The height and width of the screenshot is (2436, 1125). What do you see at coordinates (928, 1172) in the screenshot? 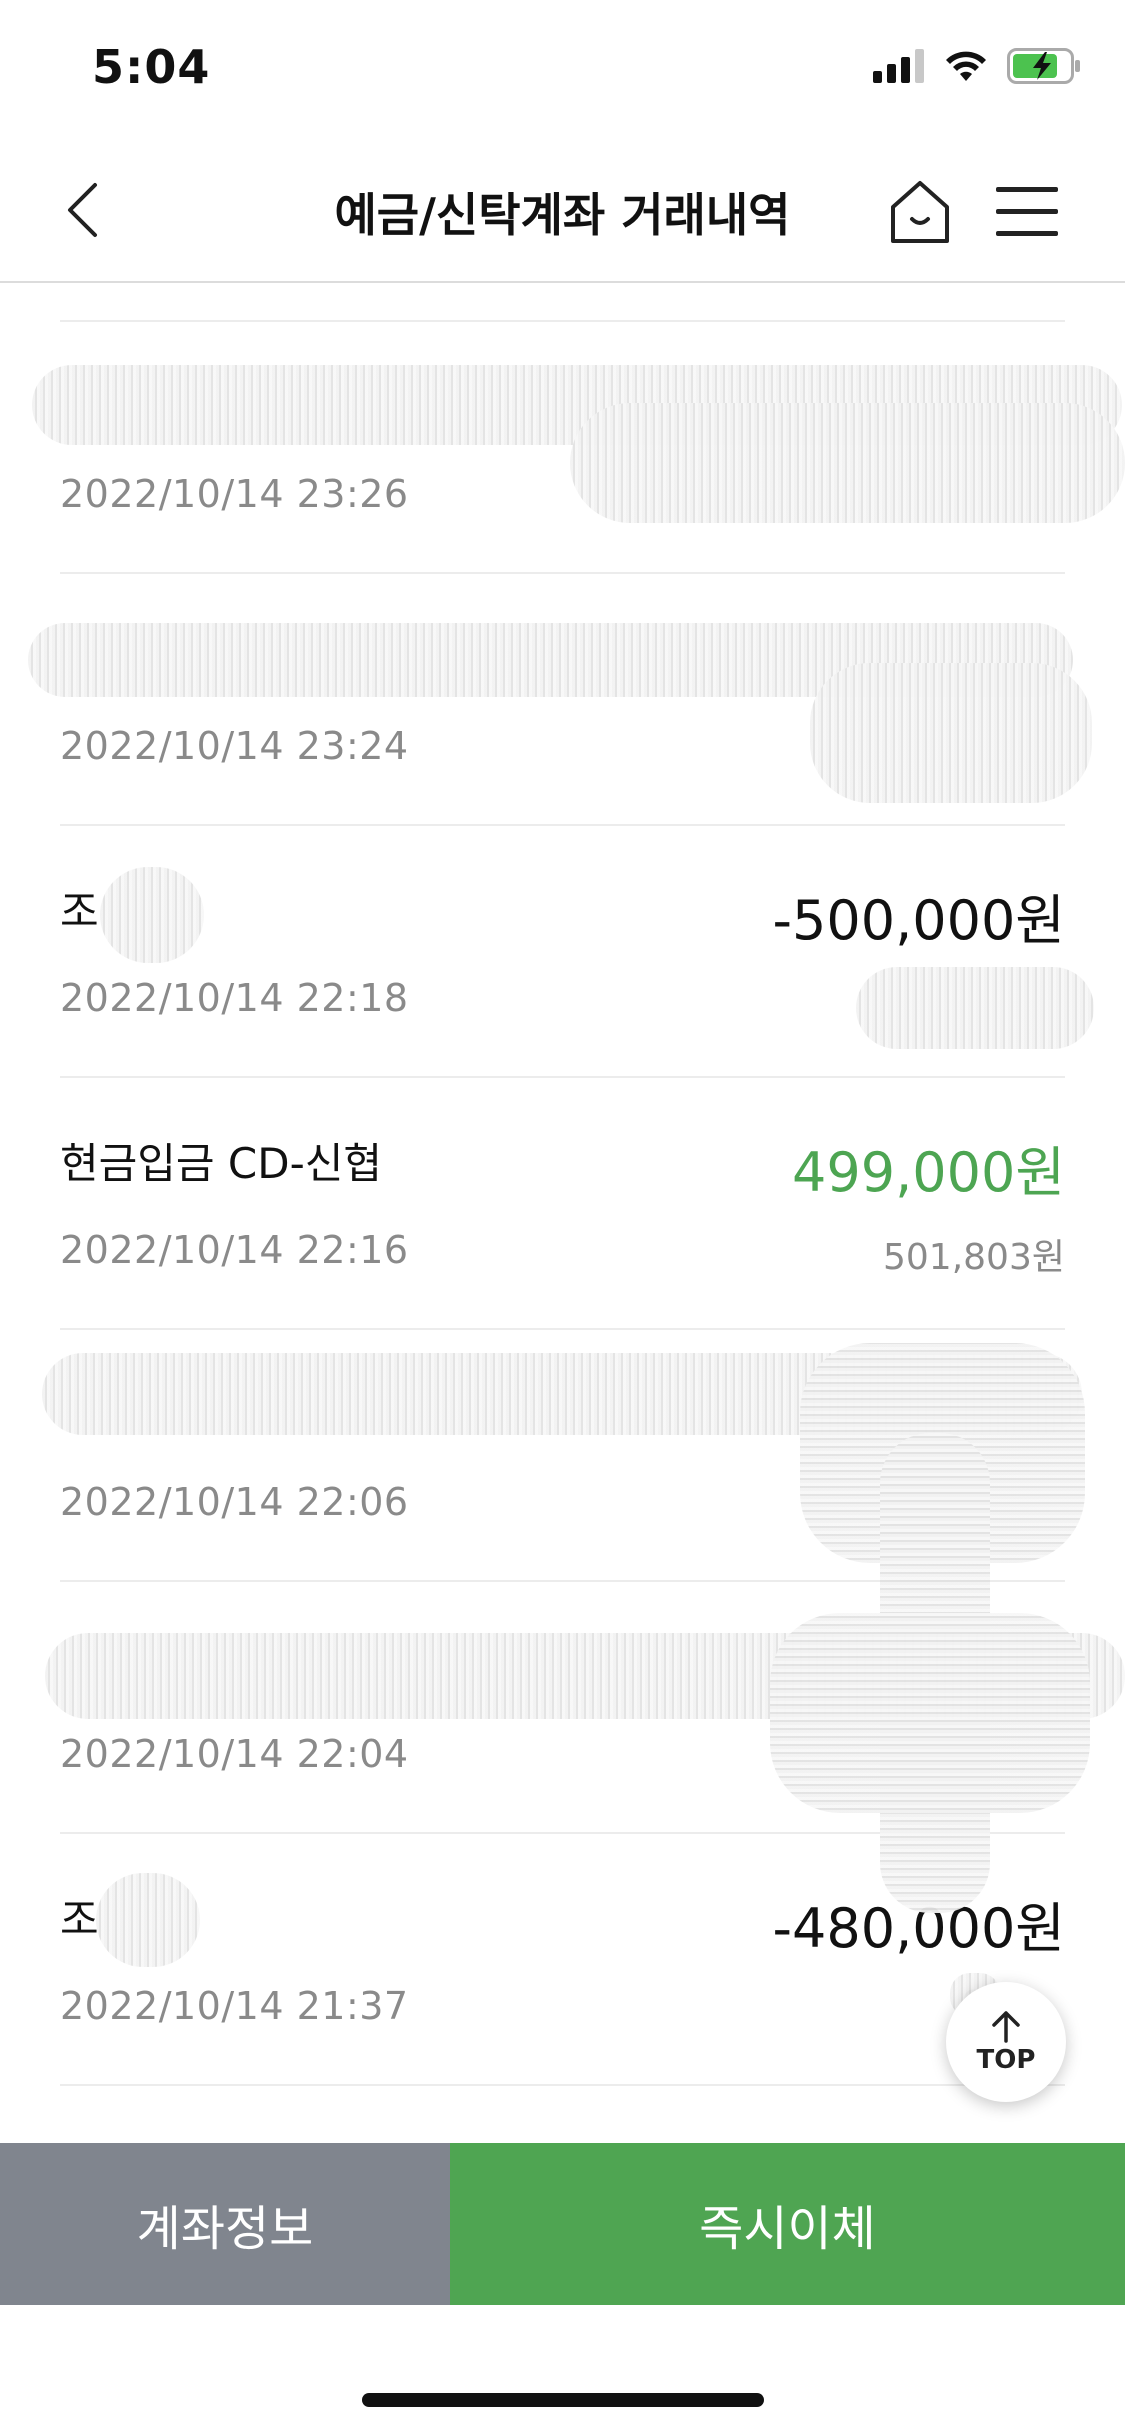
I see `transaction-amount: 499,000원` at bounding box center [928, 1172].